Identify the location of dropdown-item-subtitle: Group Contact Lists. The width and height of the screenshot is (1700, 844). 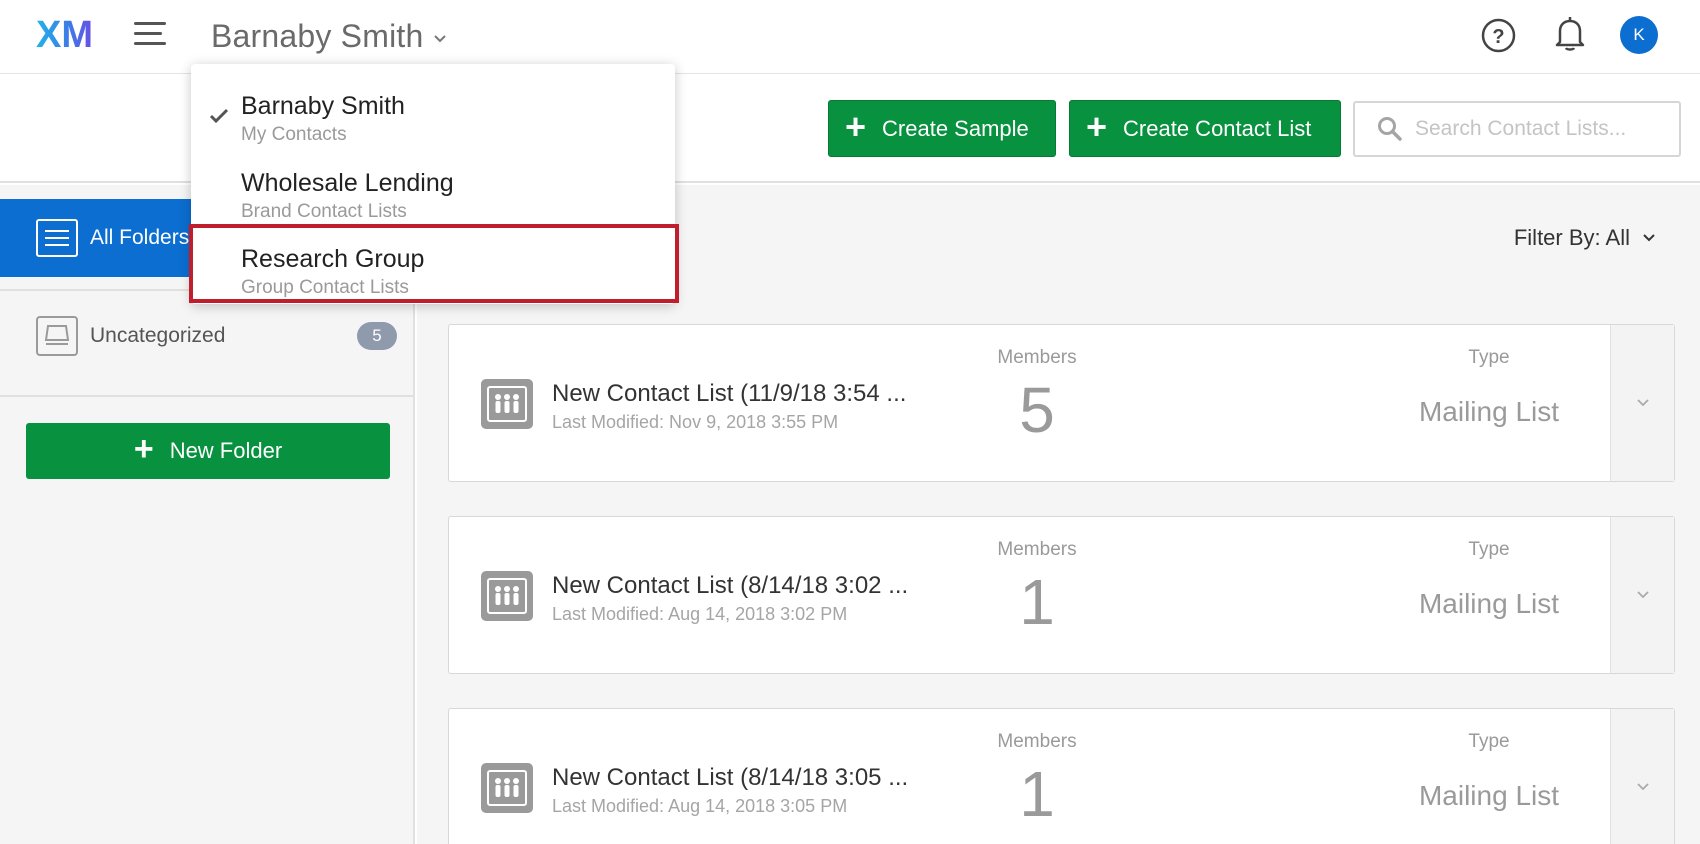
(325, 287).